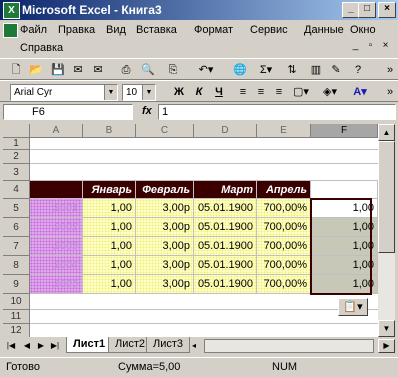 This screenshot has height=377, width=398. What do you see at coordinates (316, 70) in the screenshot?
I see `chart-wizard-icon: ▥` at bounding box center [316, 70].